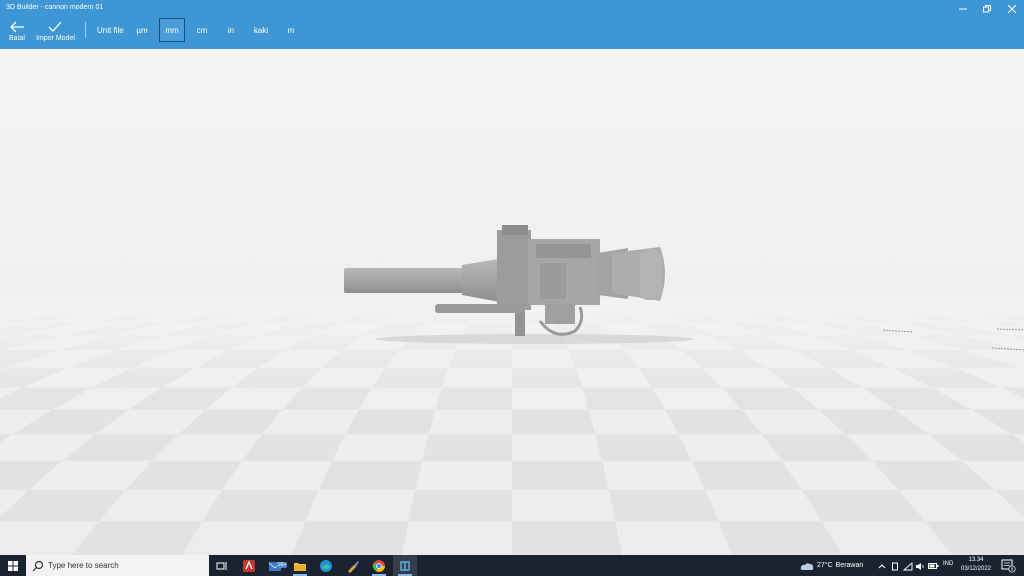 The height and width of the screenshot is (576, 1024). I want to click on toolbar-separator, so click(85, 30).